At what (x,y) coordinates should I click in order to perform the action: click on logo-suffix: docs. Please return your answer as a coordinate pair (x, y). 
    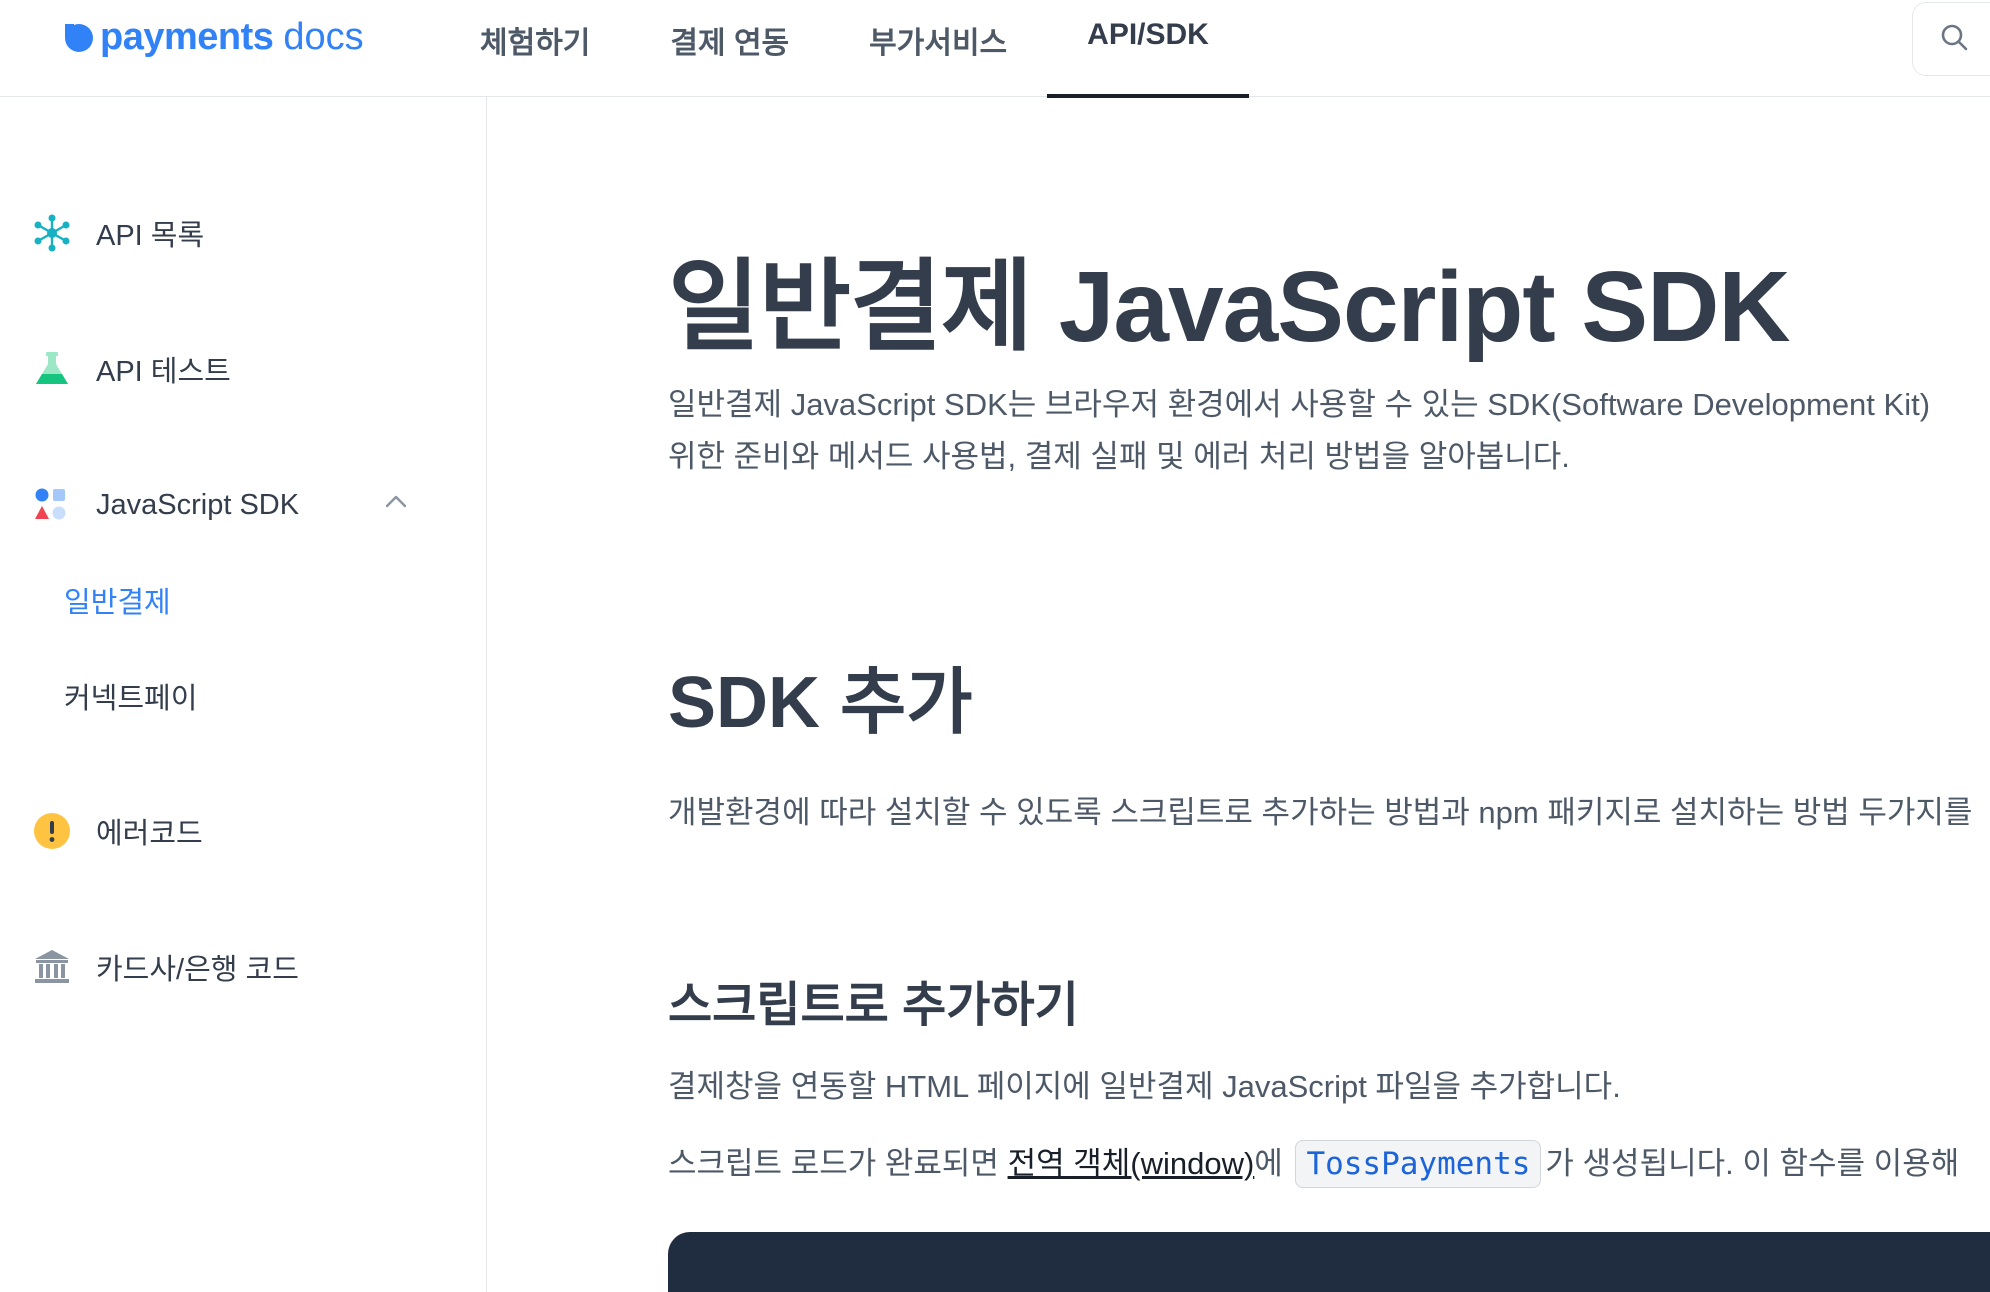
    Looking at the image, I should click on (323, 36).